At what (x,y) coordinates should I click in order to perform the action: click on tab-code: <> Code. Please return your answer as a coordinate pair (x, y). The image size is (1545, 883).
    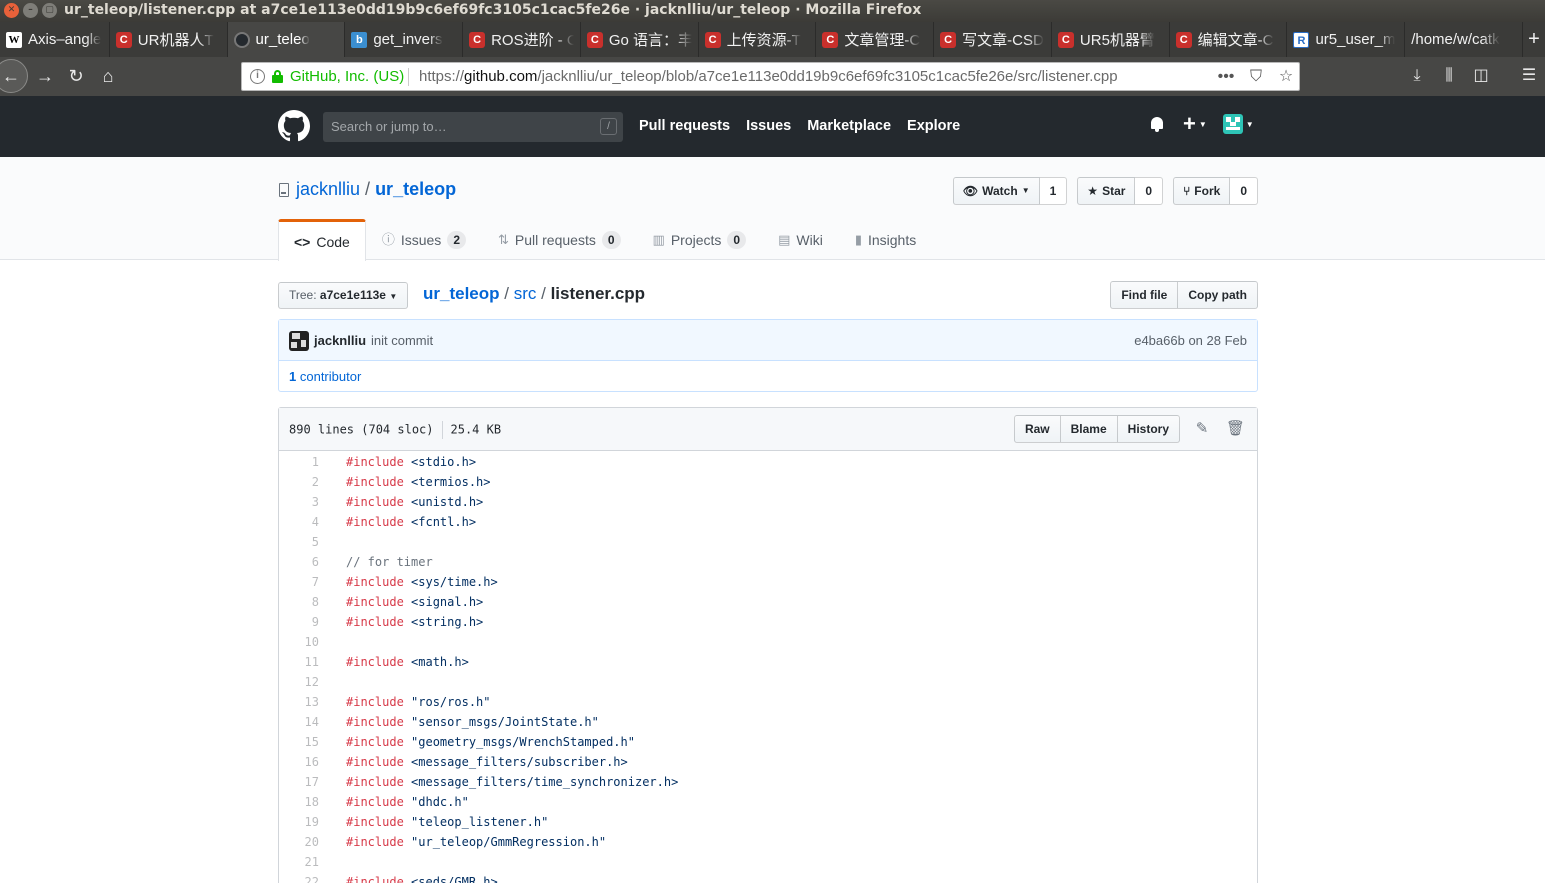
    Looking at the image, I should click on (322, 240).